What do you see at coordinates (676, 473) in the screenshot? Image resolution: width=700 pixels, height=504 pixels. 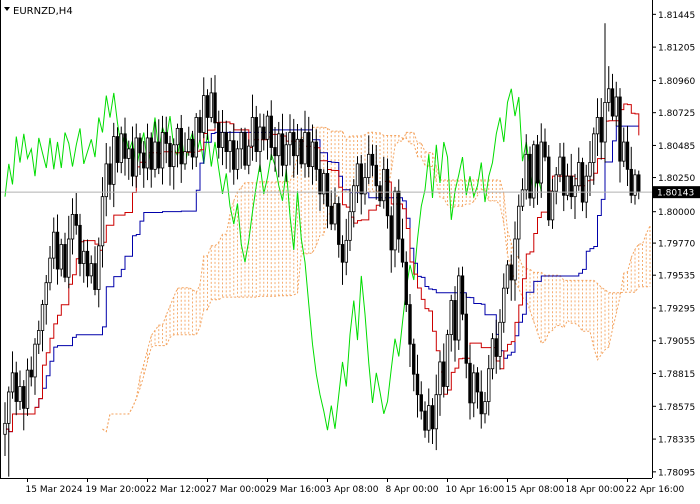 I see `price-tick-label: 1.78095` at bounding box center [676, 473].